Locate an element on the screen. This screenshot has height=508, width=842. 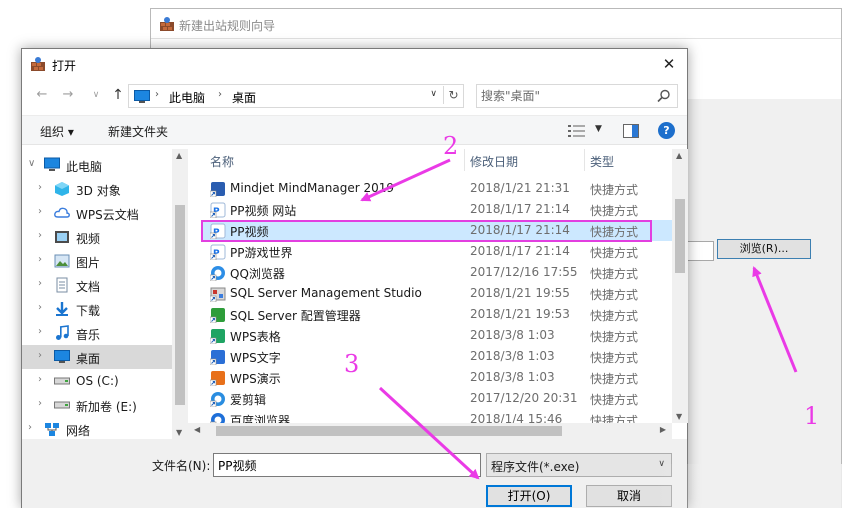
back-arrow-icon: ← is located at coordinates (42, 95).